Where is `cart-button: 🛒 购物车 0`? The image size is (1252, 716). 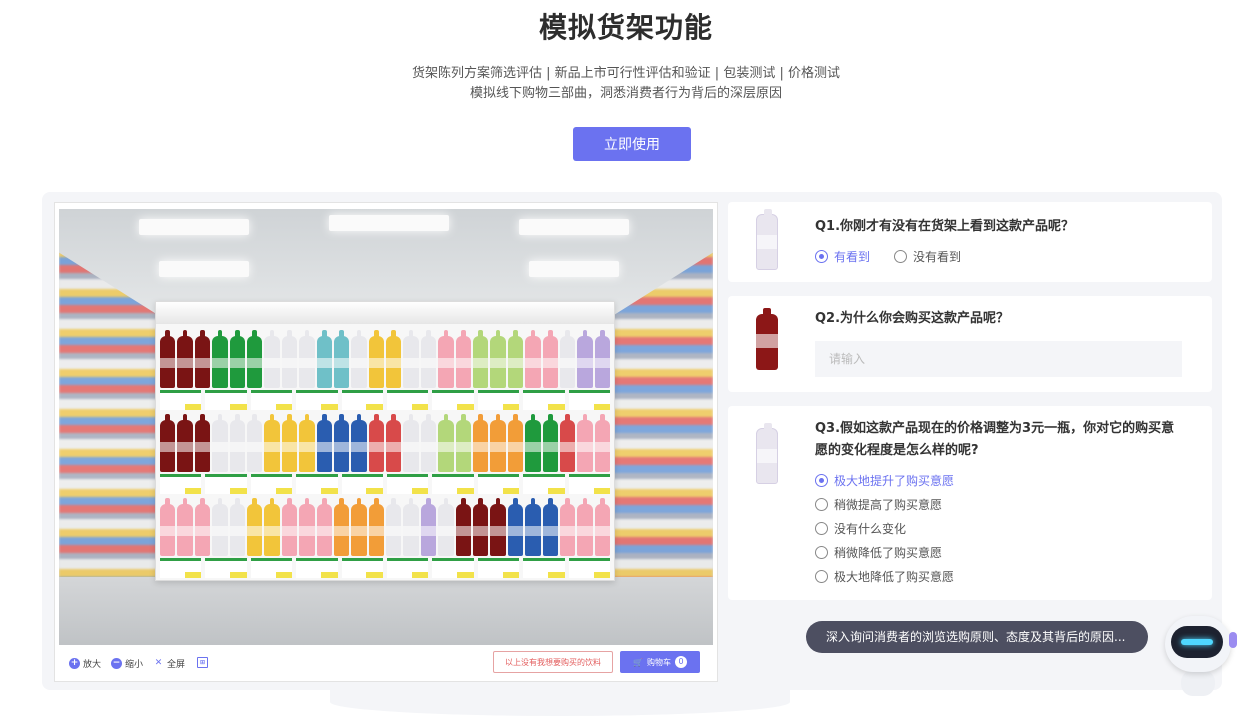 cart-button: 🛒 购物车 0 is located at coordinates (660, 662).